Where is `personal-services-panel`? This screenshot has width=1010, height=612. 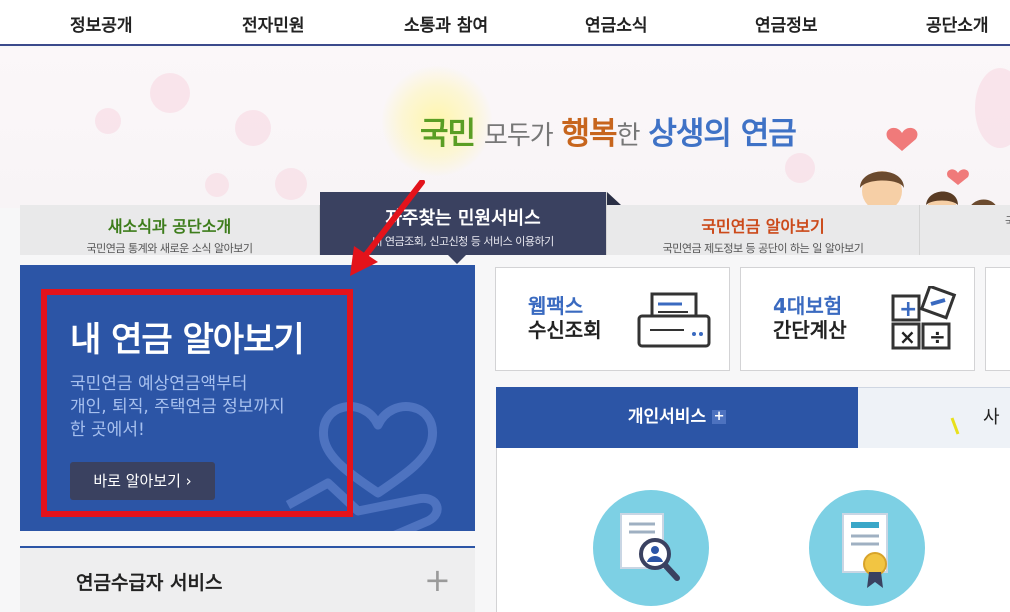 personal-services-panel is located at coordinates (753, 530).